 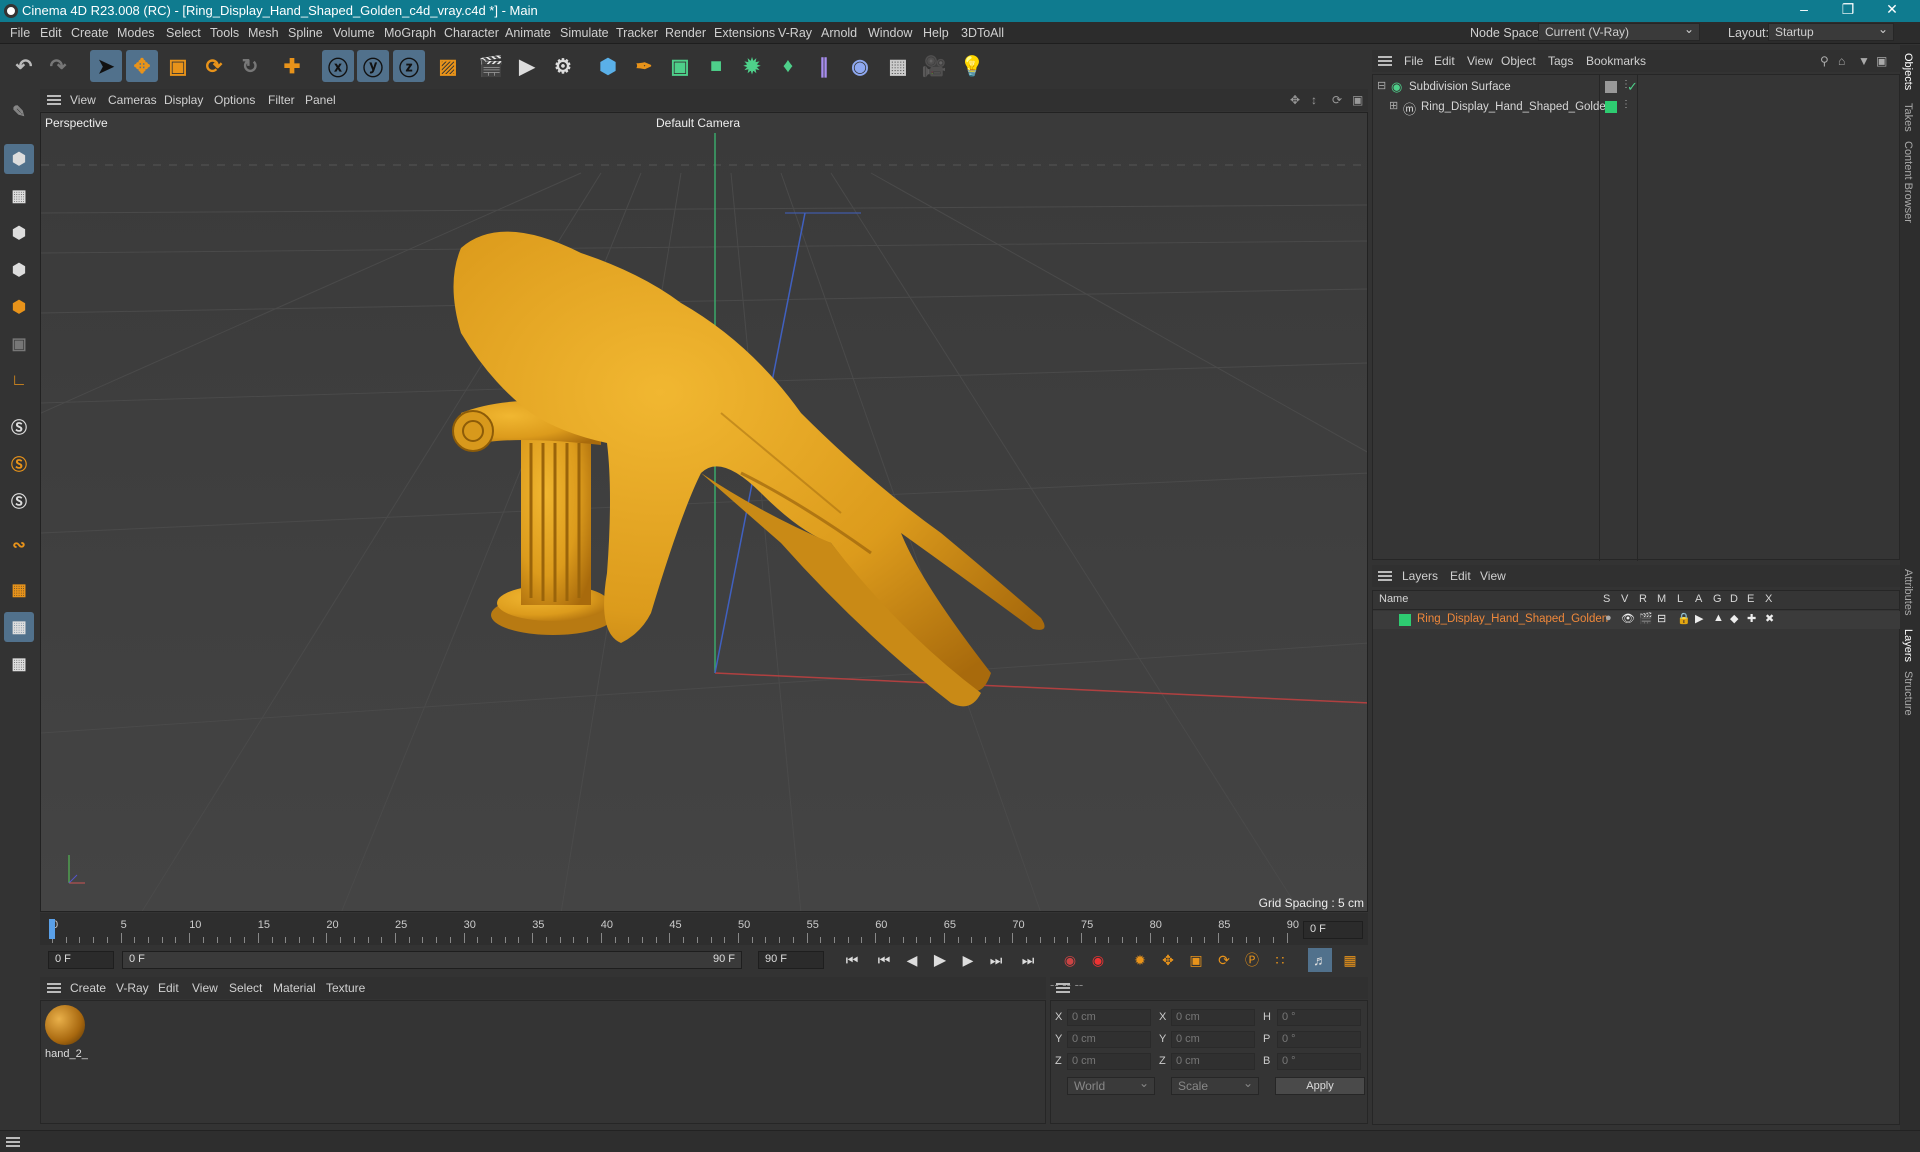 I want to click on minimize-button: –, so click(x=1804, y=11).